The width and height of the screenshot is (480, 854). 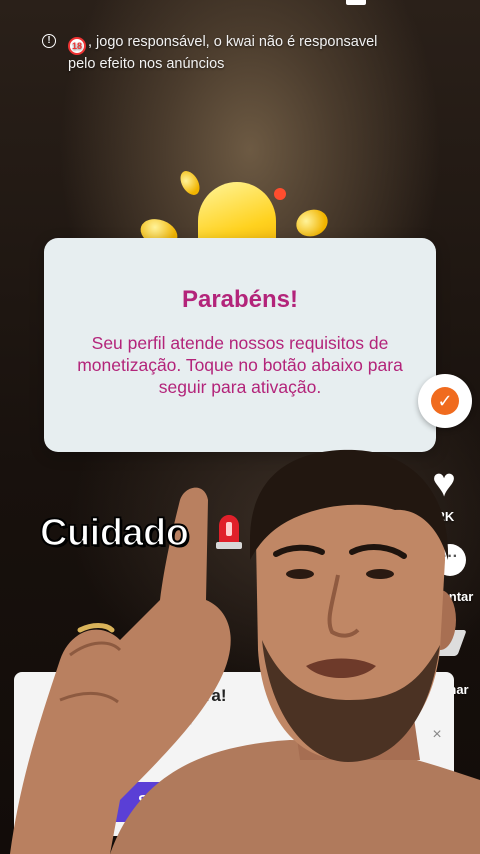 What do you see at coordinates (114, 533) in the screenshot?
I see `caption-text: Cuidado` at bounding box center [114, 533].